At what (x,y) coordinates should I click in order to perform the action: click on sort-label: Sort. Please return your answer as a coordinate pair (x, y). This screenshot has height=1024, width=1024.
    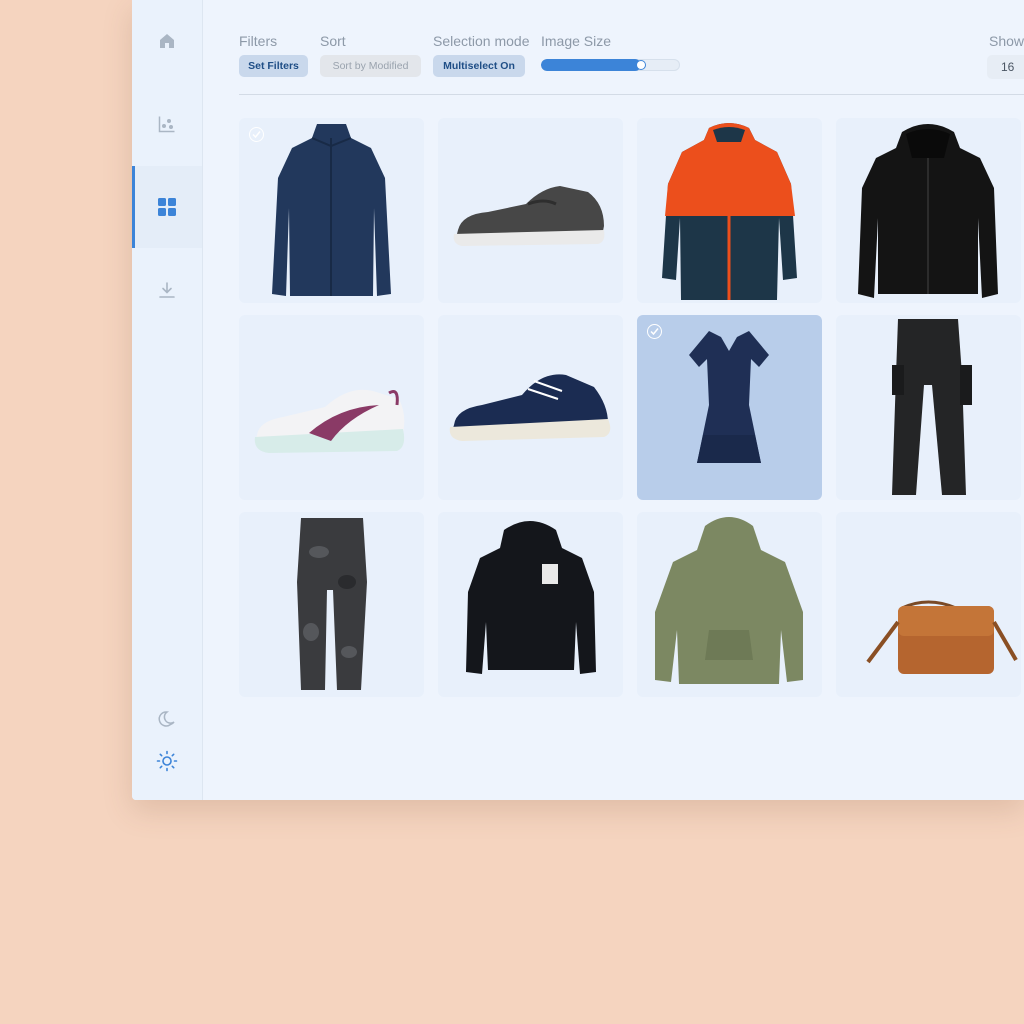
    Looking at the image, I should click on (333, 41).